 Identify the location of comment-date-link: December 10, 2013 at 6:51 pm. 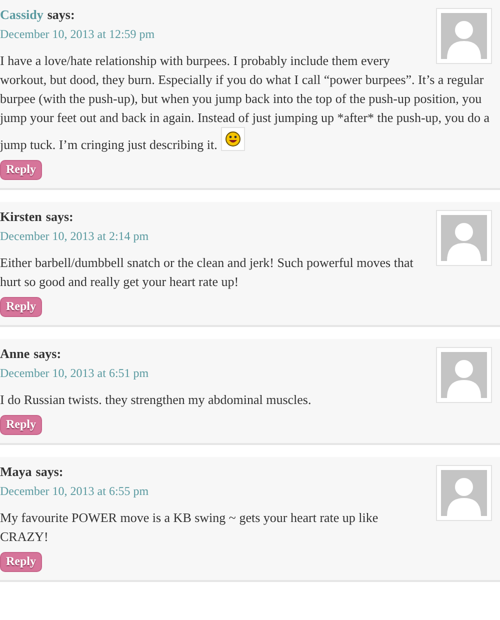
(250, 373).